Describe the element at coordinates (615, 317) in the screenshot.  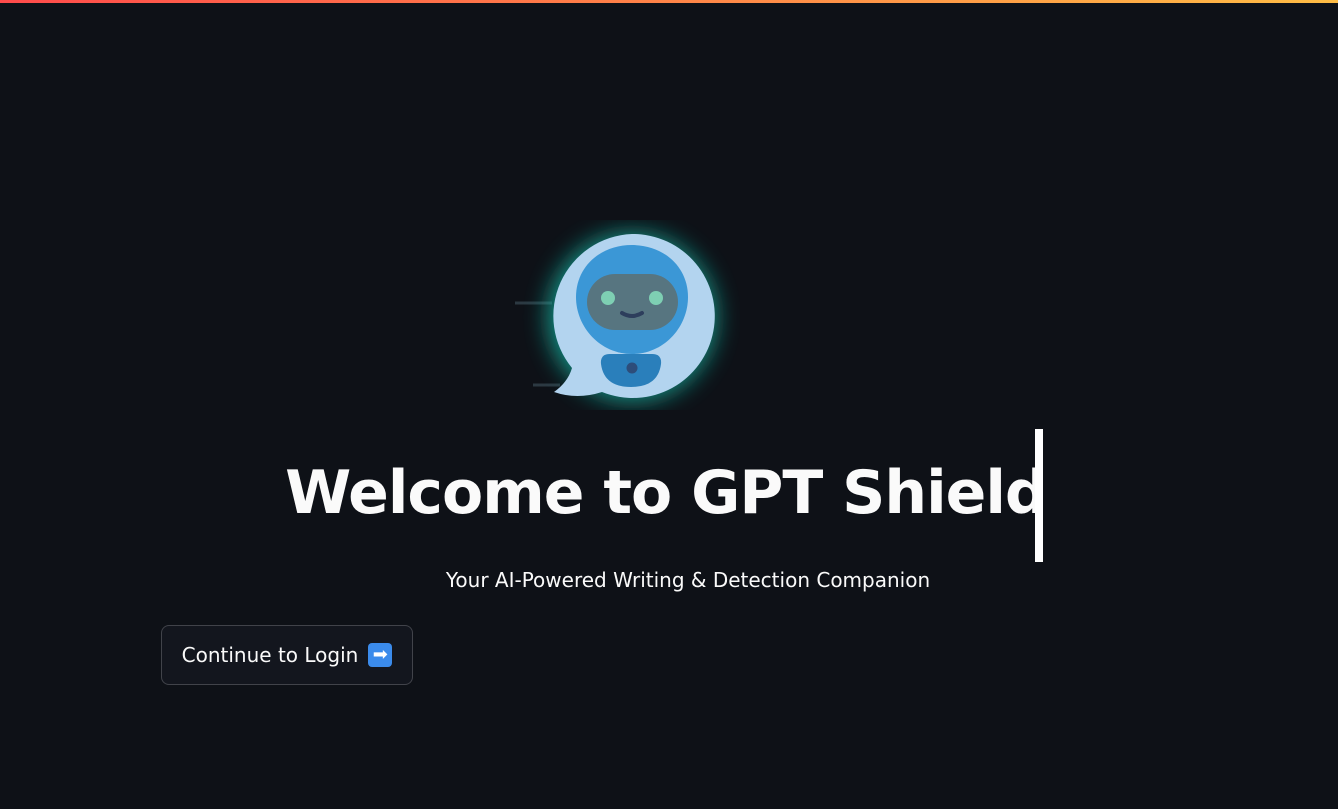
I see `robot-chat-bubble-icon` at that location.